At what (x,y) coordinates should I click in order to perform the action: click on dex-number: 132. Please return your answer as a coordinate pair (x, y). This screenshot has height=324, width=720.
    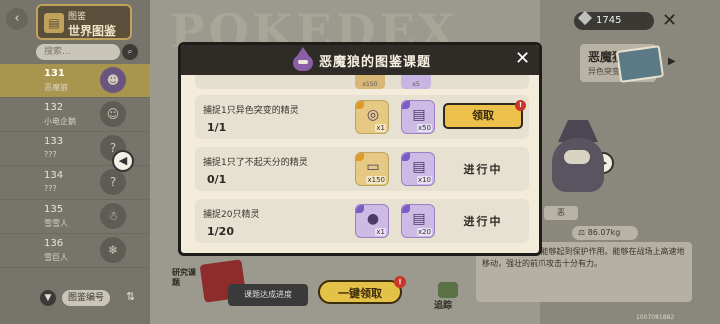
    Looking at the image, I should click on (54, 107).